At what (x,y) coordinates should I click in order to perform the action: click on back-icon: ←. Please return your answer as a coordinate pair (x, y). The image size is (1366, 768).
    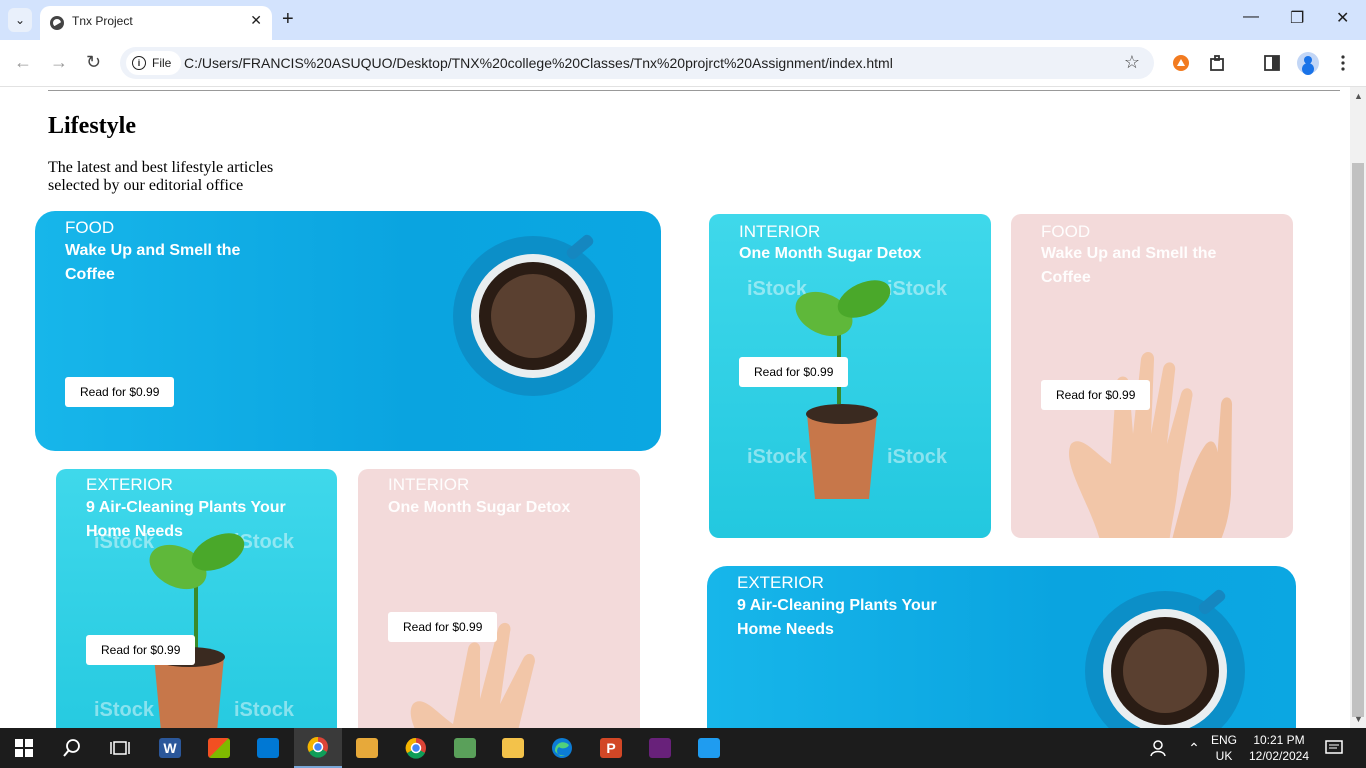
    Looking at the image, I should click on (23, 62).